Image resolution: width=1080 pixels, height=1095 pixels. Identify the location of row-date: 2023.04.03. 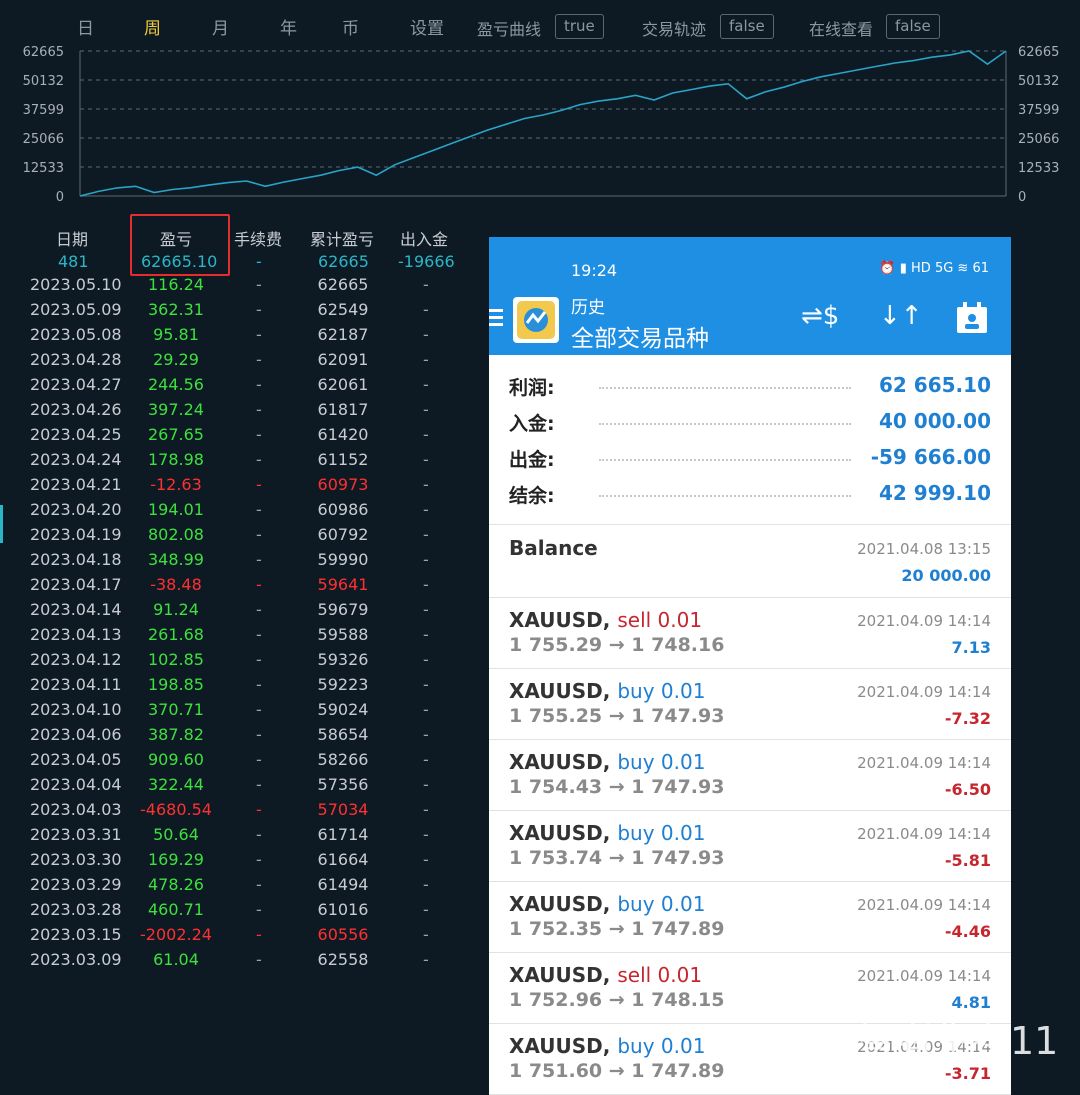
(76, 809).